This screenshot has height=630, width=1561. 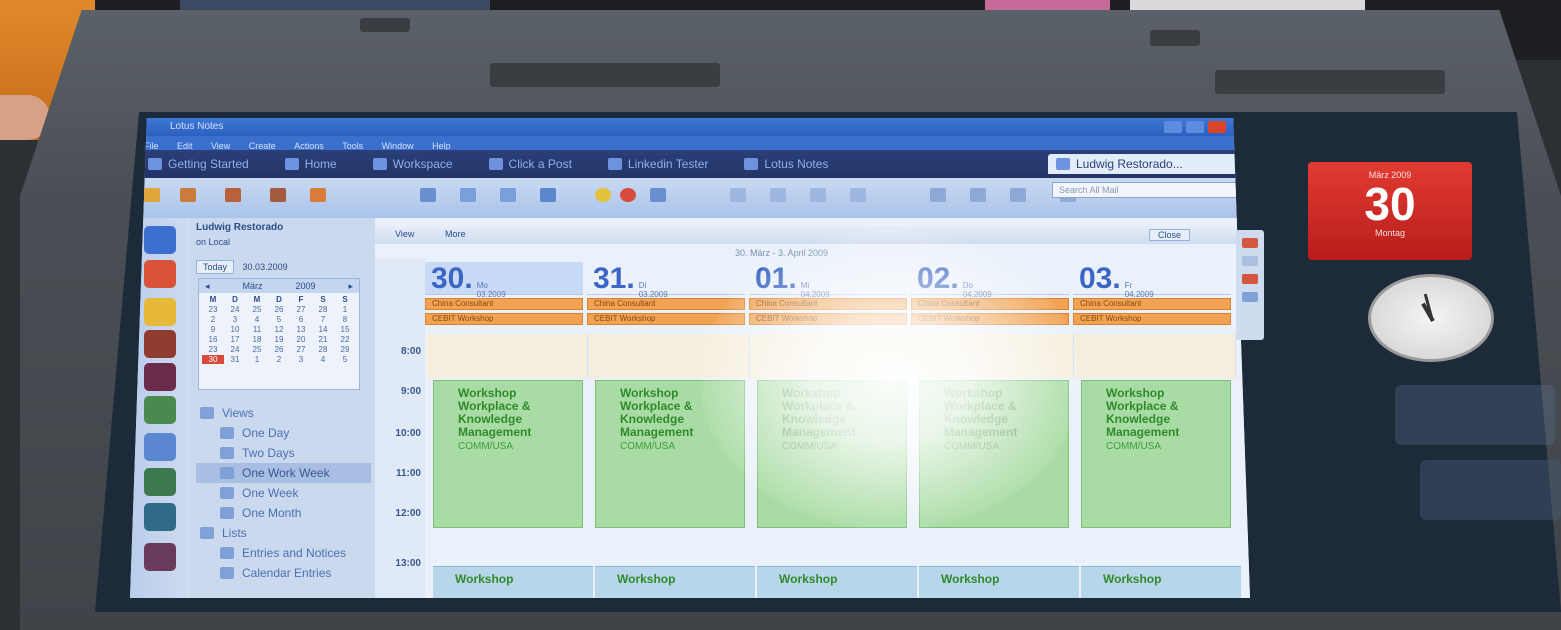 What do you see at coordinates (235, 359) in the screenshot?
I see `mini-calendar-day: 31` at bounding box center [235, 359].